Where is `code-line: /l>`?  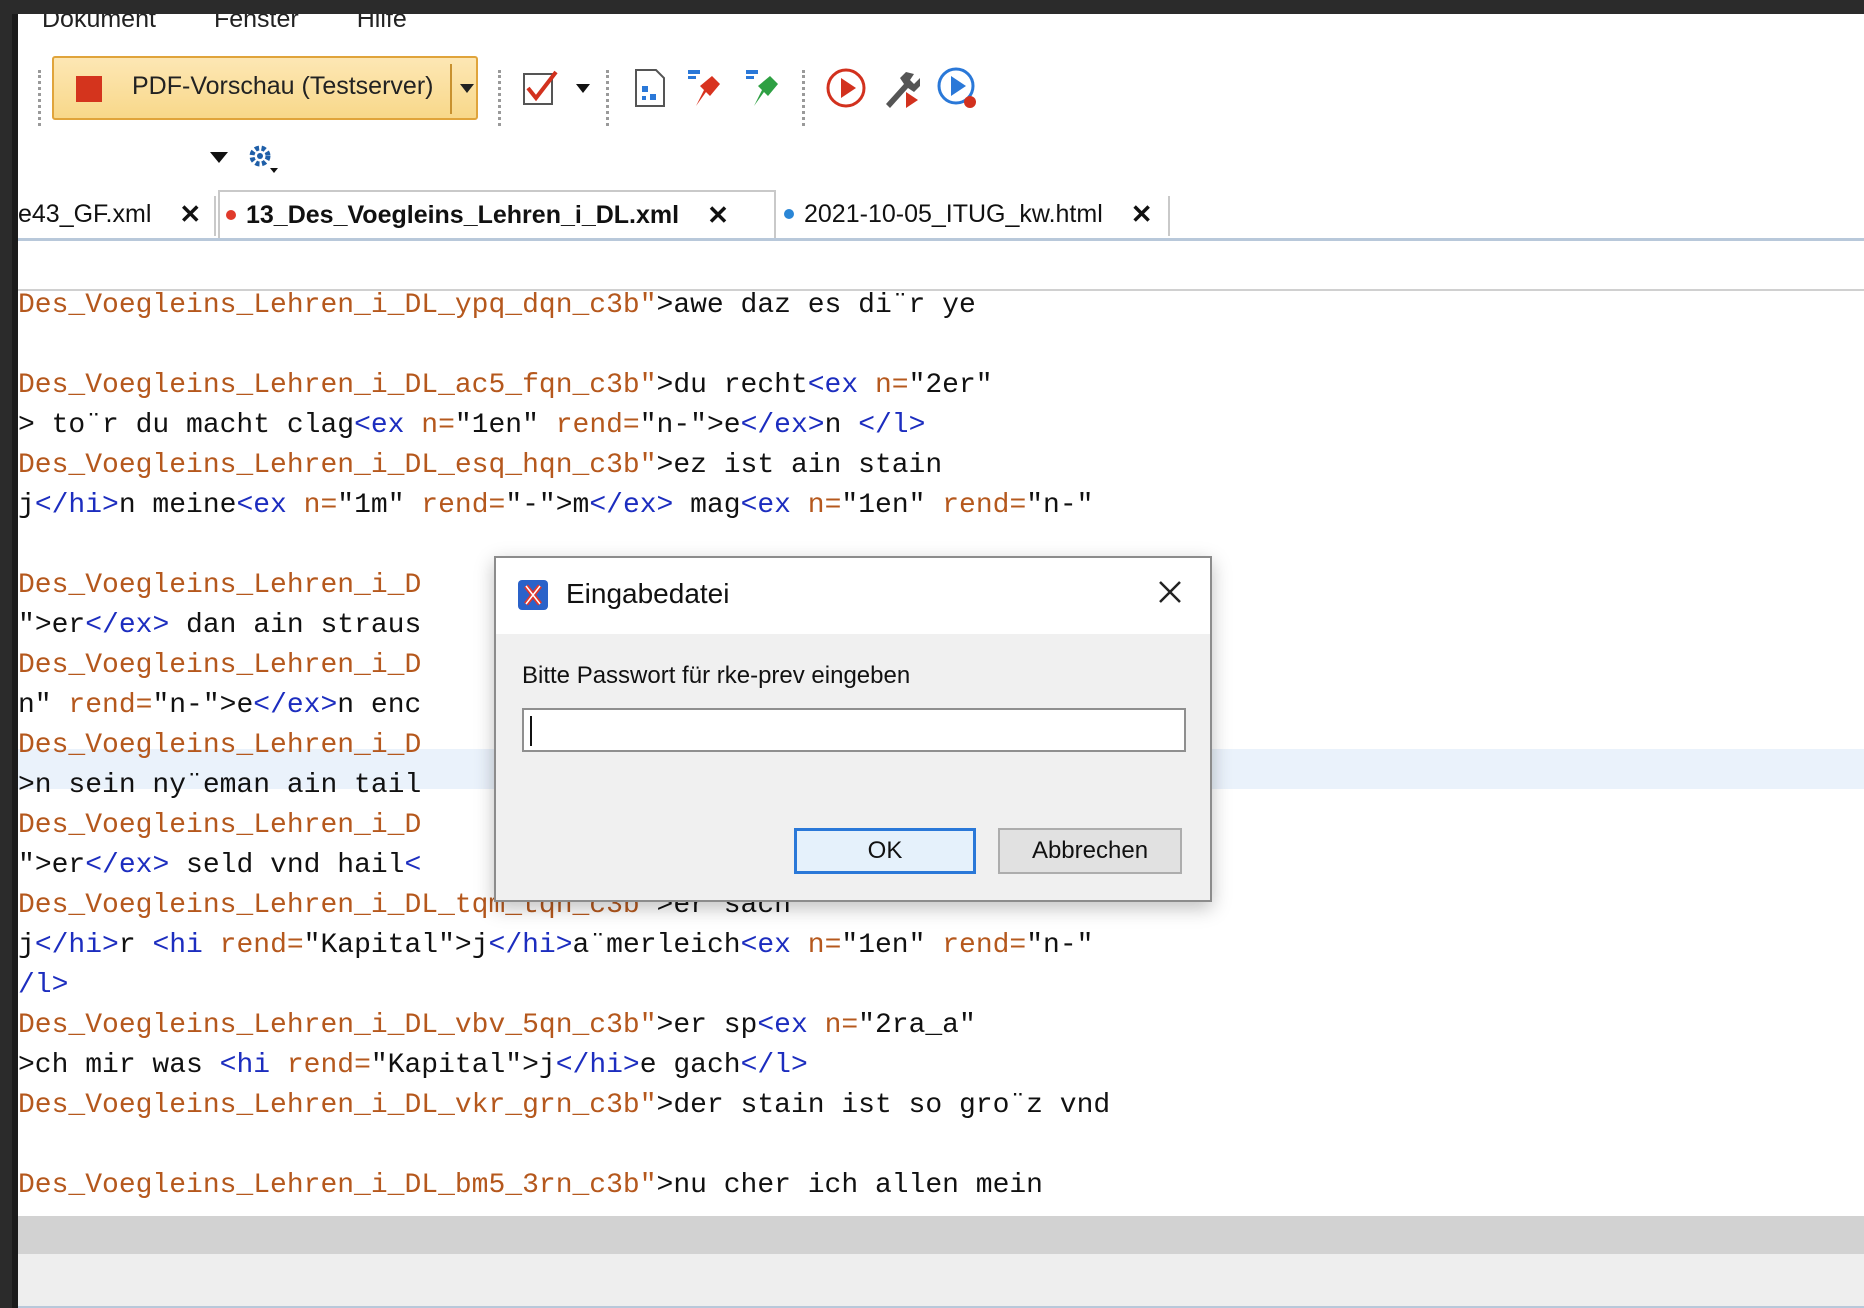
code-line: /l> is located at coordinates (43, 986).